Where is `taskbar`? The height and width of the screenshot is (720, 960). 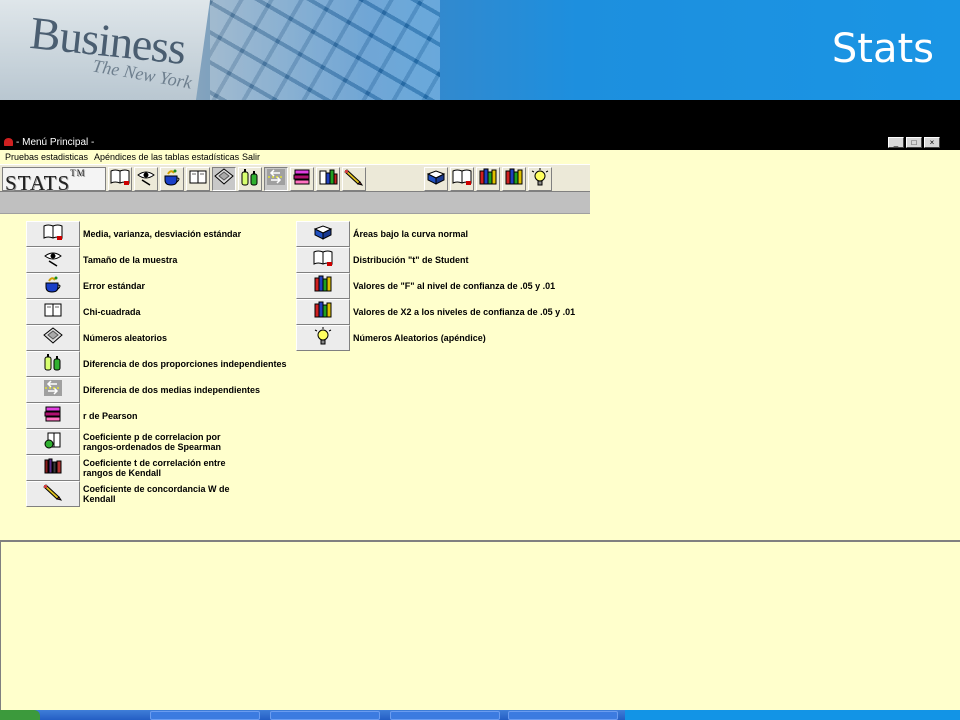 taskbar is located at coordinates (480, 715).